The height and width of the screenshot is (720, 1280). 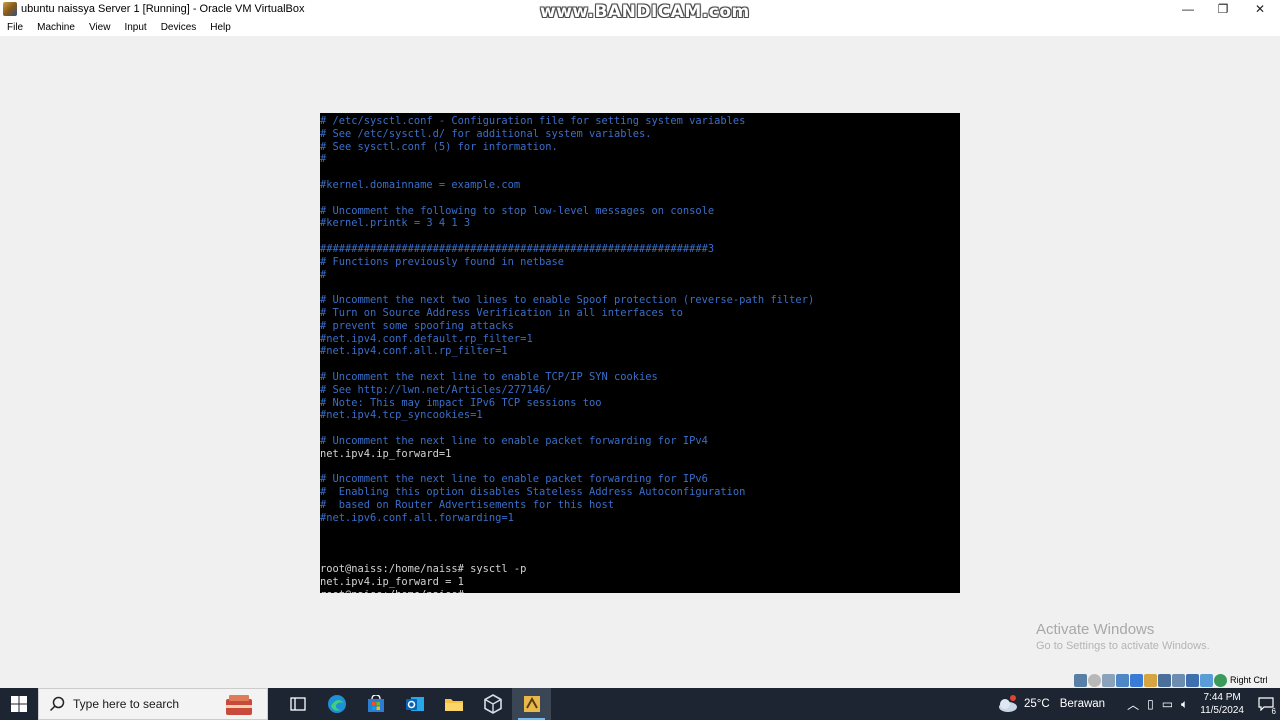 I want to click on clock-date: 11/5/2024, so click(x=1222, y=710).